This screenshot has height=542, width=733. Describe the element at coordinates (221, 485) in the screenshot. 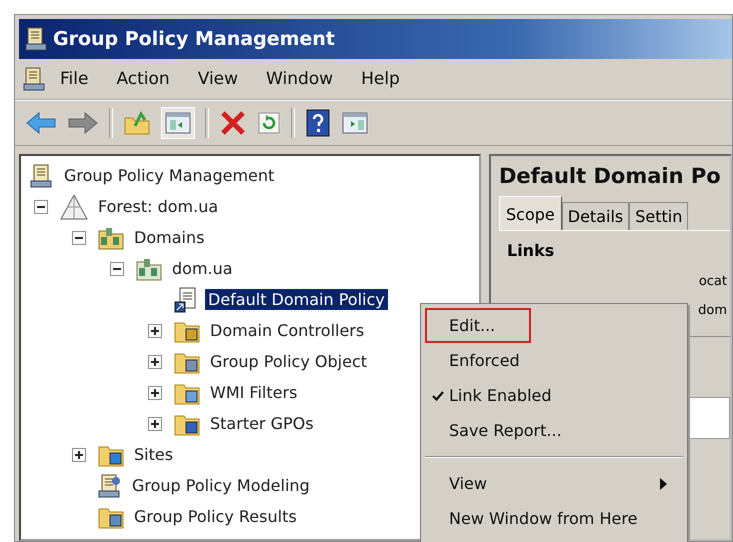

I see `tree-item: Group Policy Modeling` at that location.